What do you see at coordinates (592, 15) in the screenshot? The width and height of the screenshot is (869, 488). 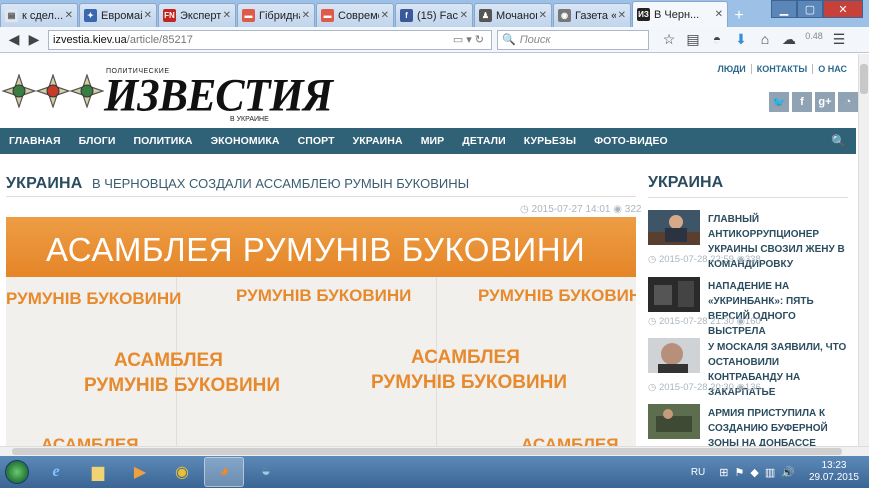 I see `browser-tab: ◉ Газета «...✕` at bounding box center [592, 15].